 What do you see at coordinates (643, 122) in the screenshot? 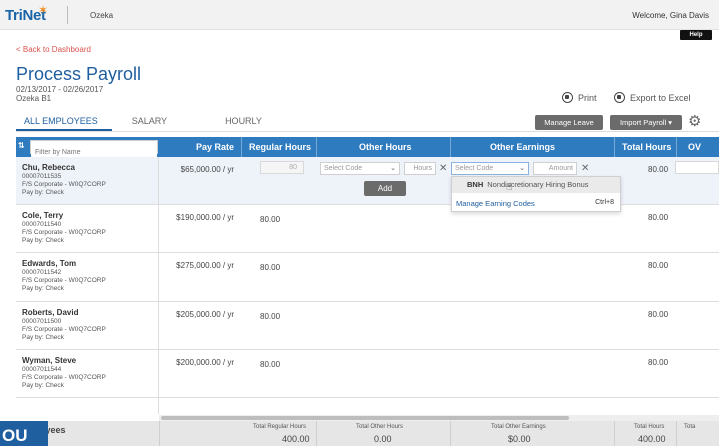
I see `import-payroll-label: Import Payroll` at bounding box center [643, 122].